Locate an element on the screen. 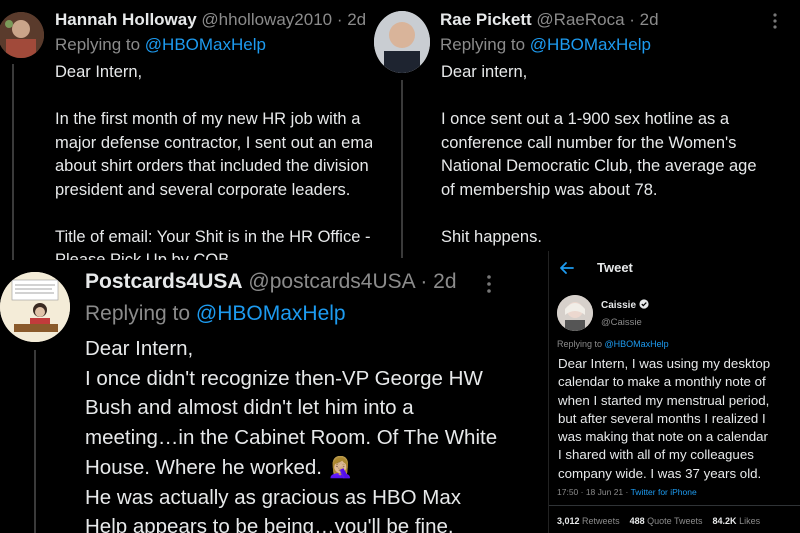 Image resolution: width=800 pixels, height=533 pixels. display-name: Postcards4USA is located at coordinates (164, 281).